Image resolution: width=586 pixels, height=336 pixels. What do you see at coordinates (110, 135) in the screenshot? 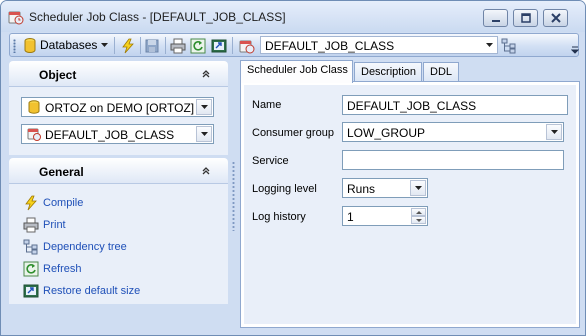
I see `object-combo-value: DEFAULT_JOB_CLASS` at bounding box center [110, 135].